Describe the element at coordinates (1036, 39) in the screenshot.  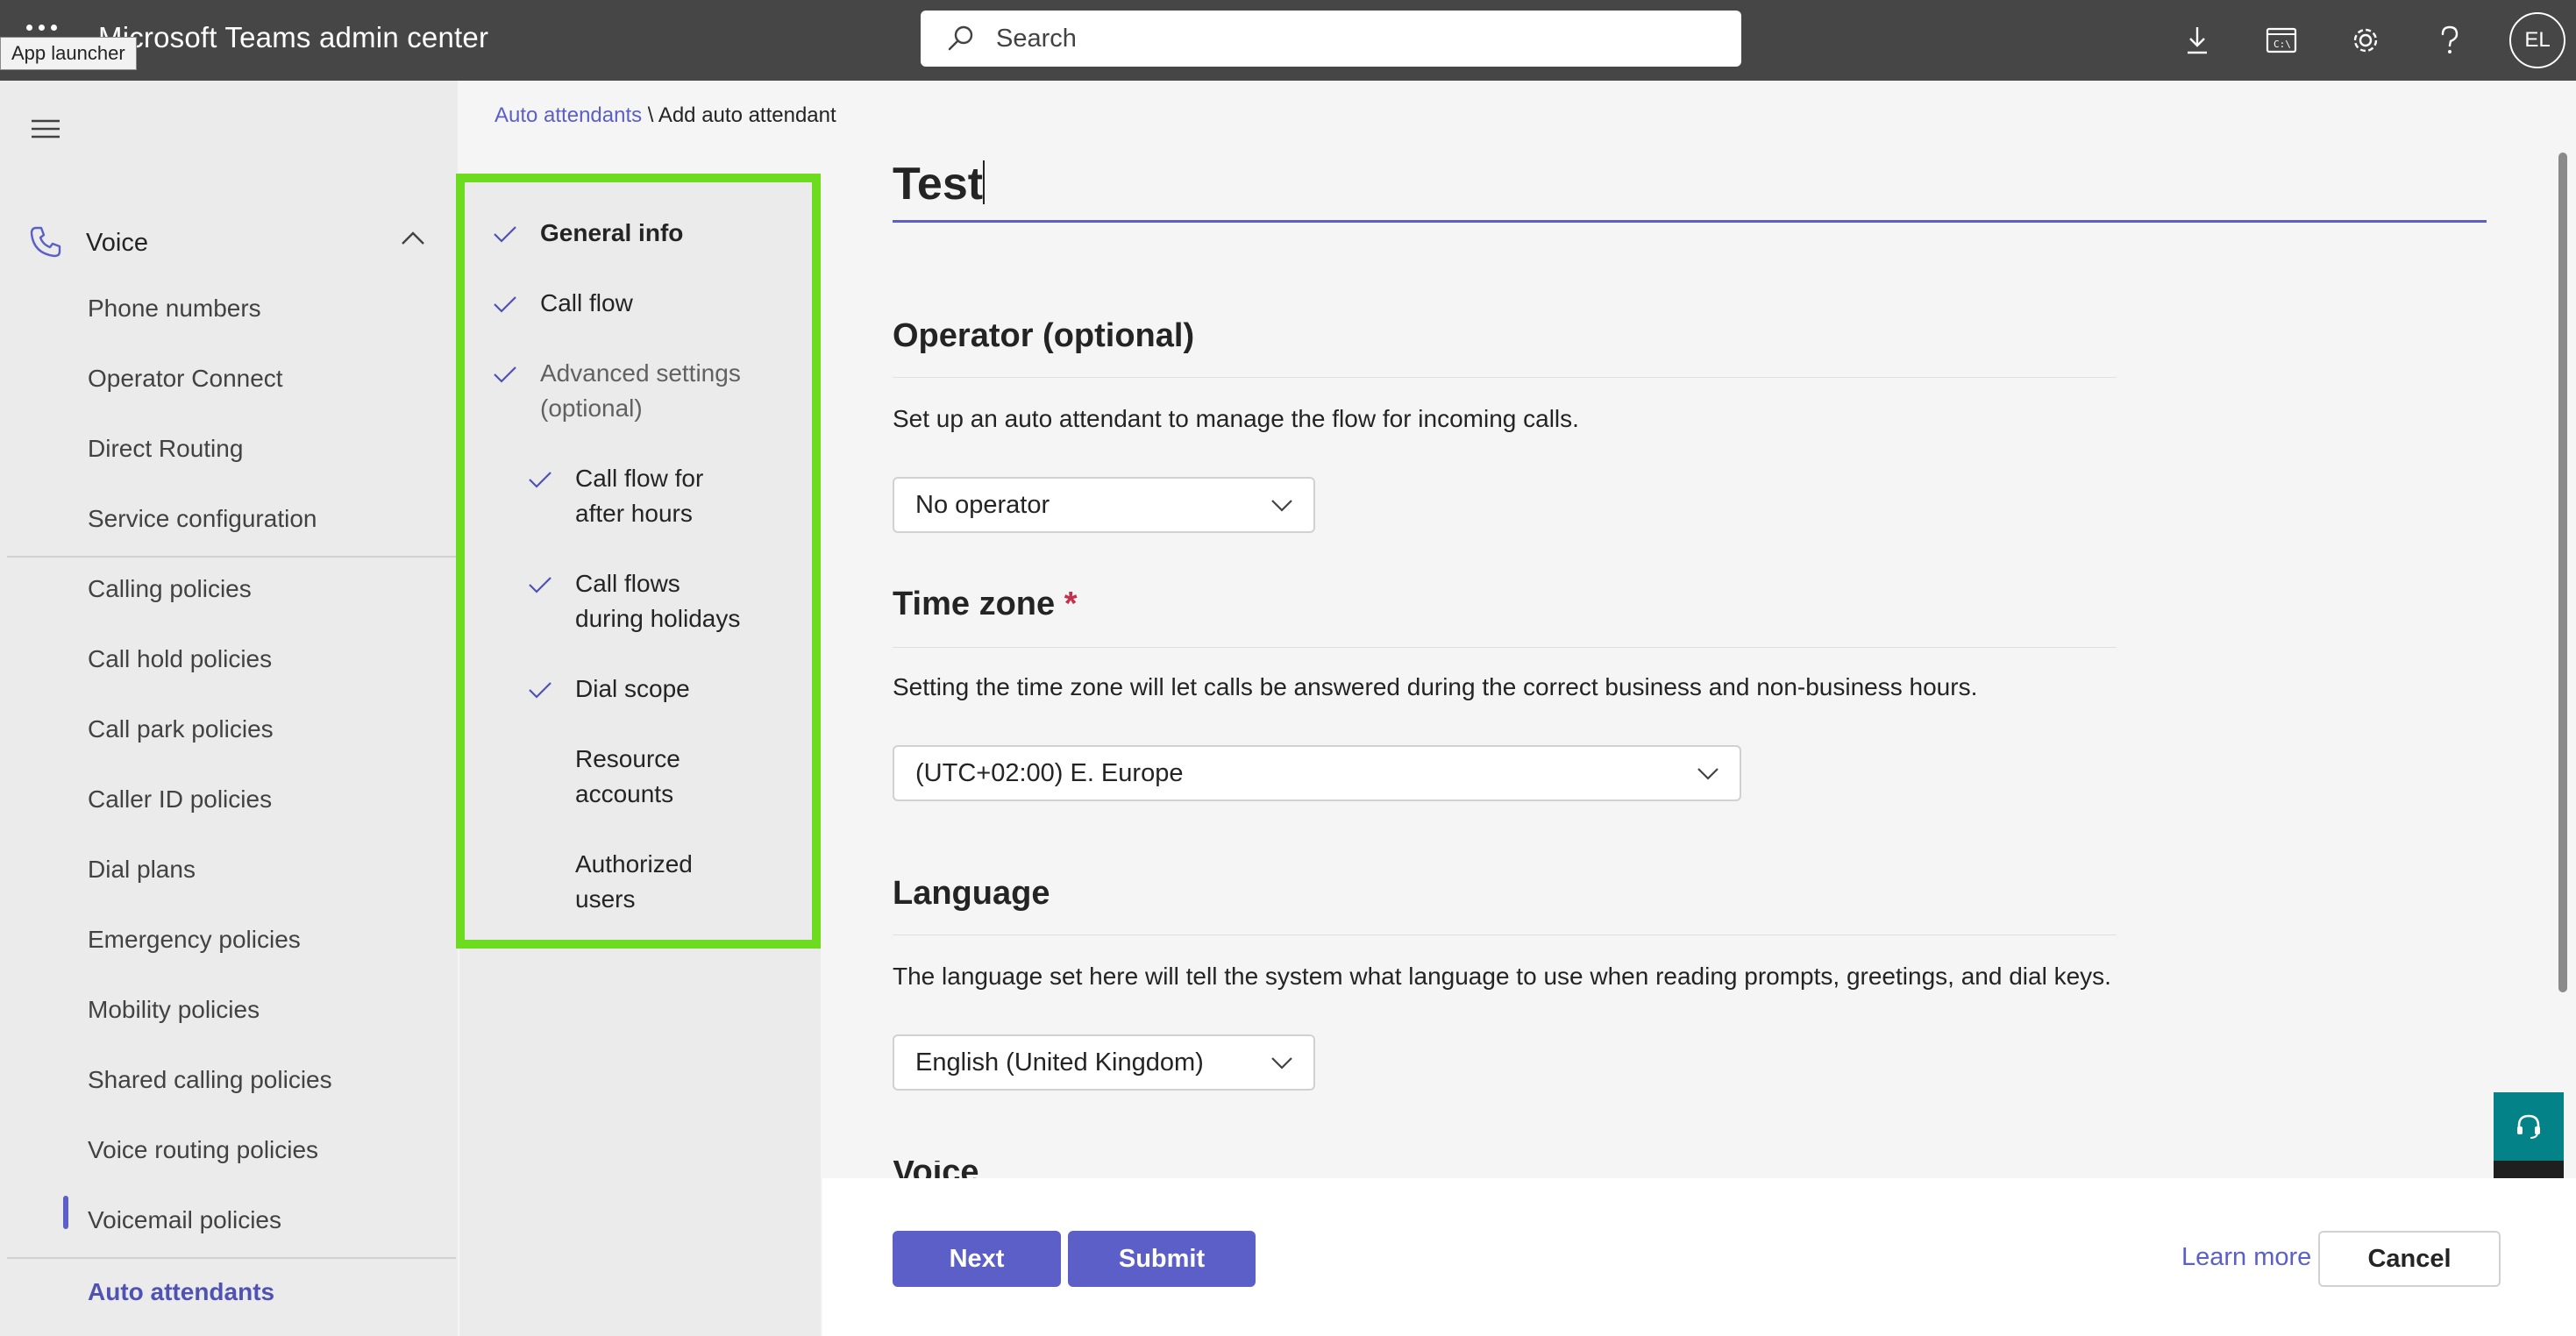
I see `search-placeholder: Search` at that location.